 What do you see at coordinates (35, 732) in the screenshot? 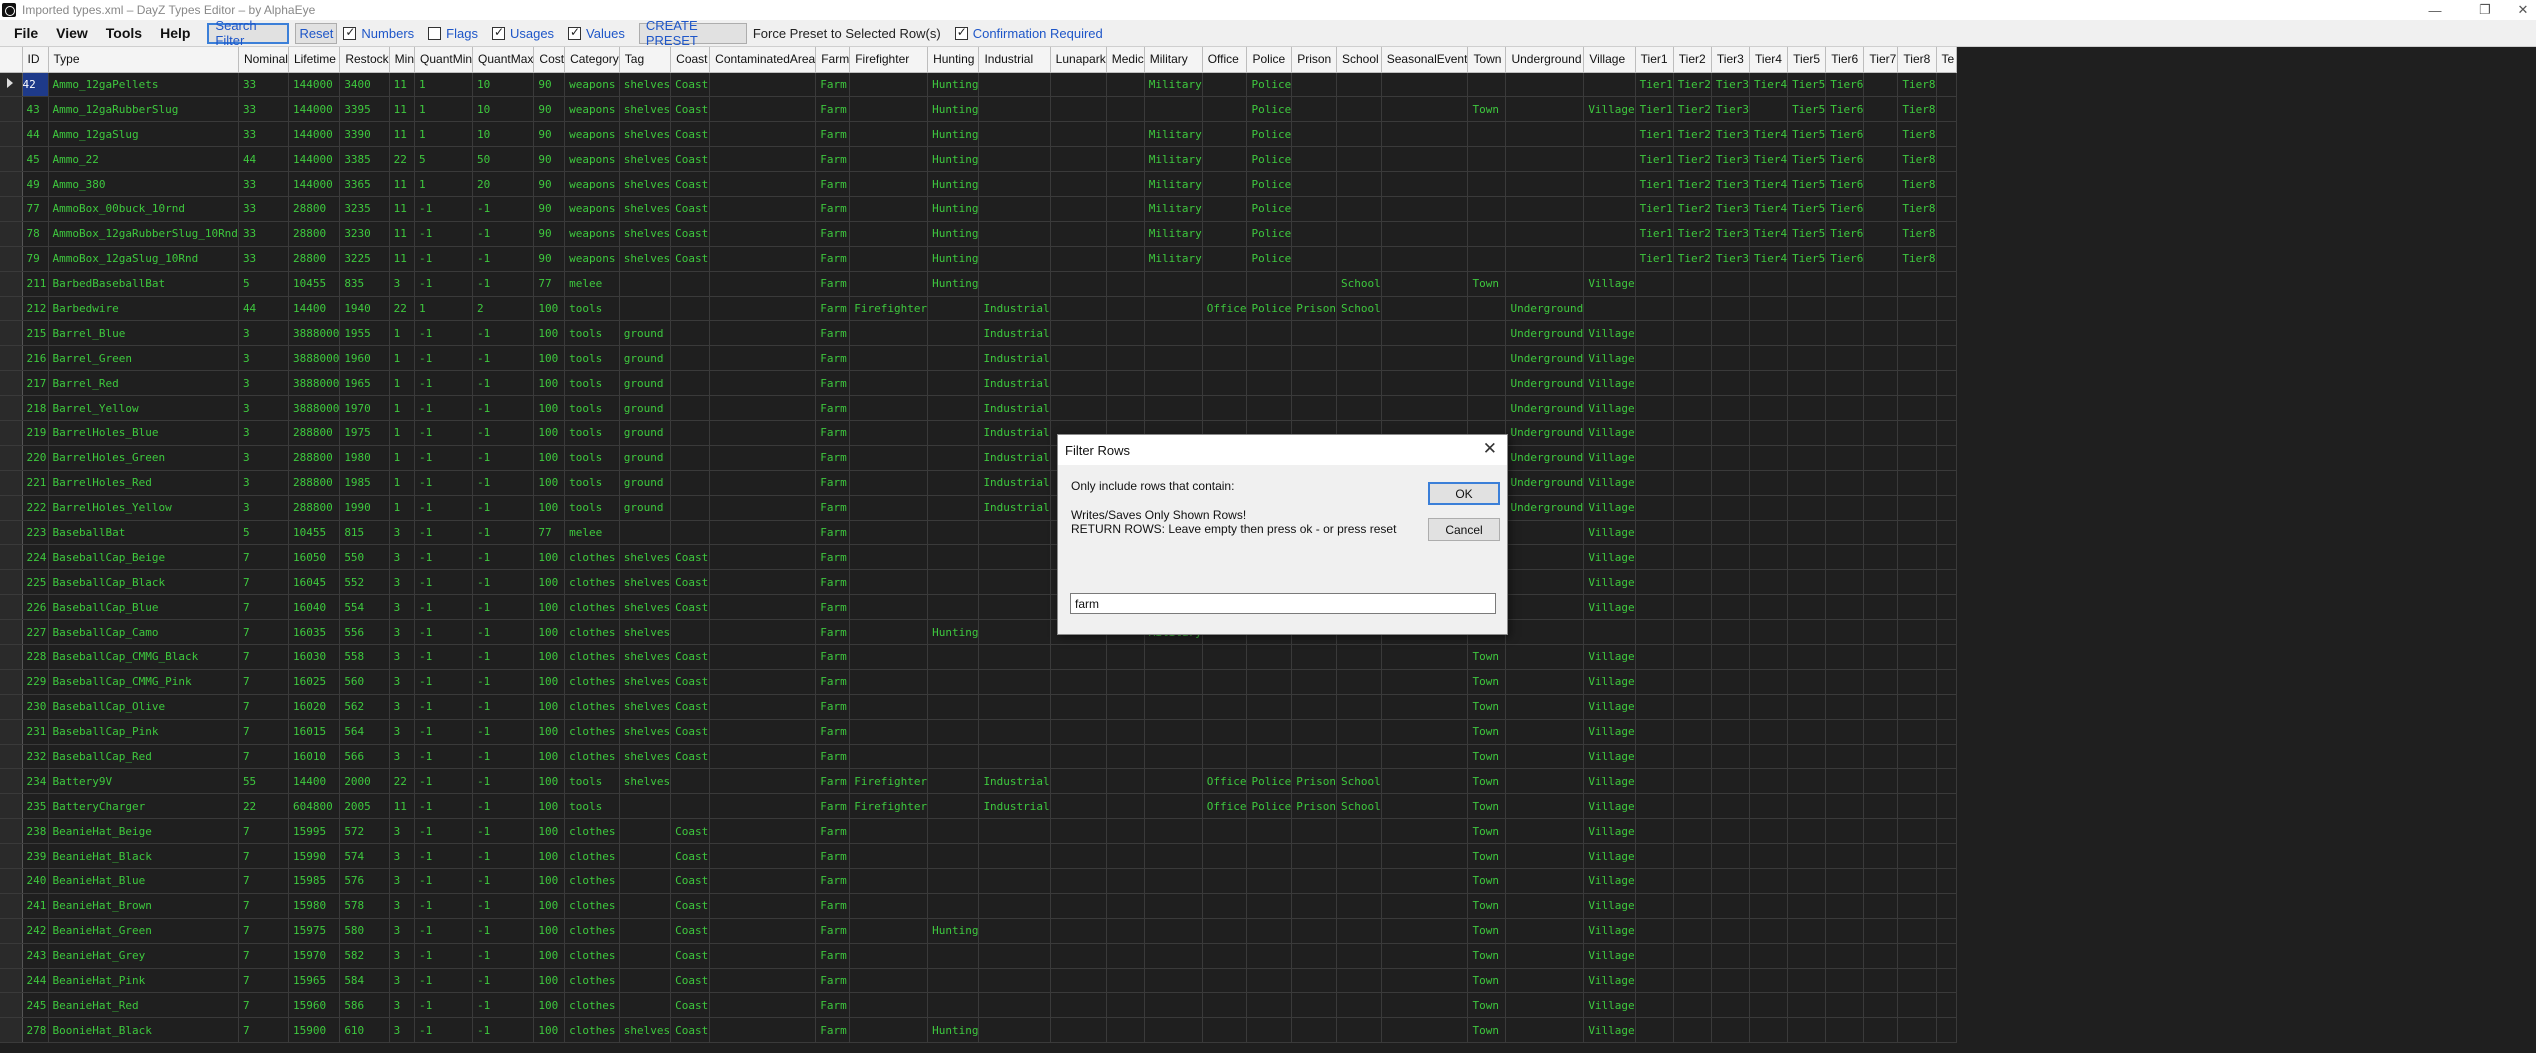
I see `table-cell: 231` at bounding box center [35, 732].